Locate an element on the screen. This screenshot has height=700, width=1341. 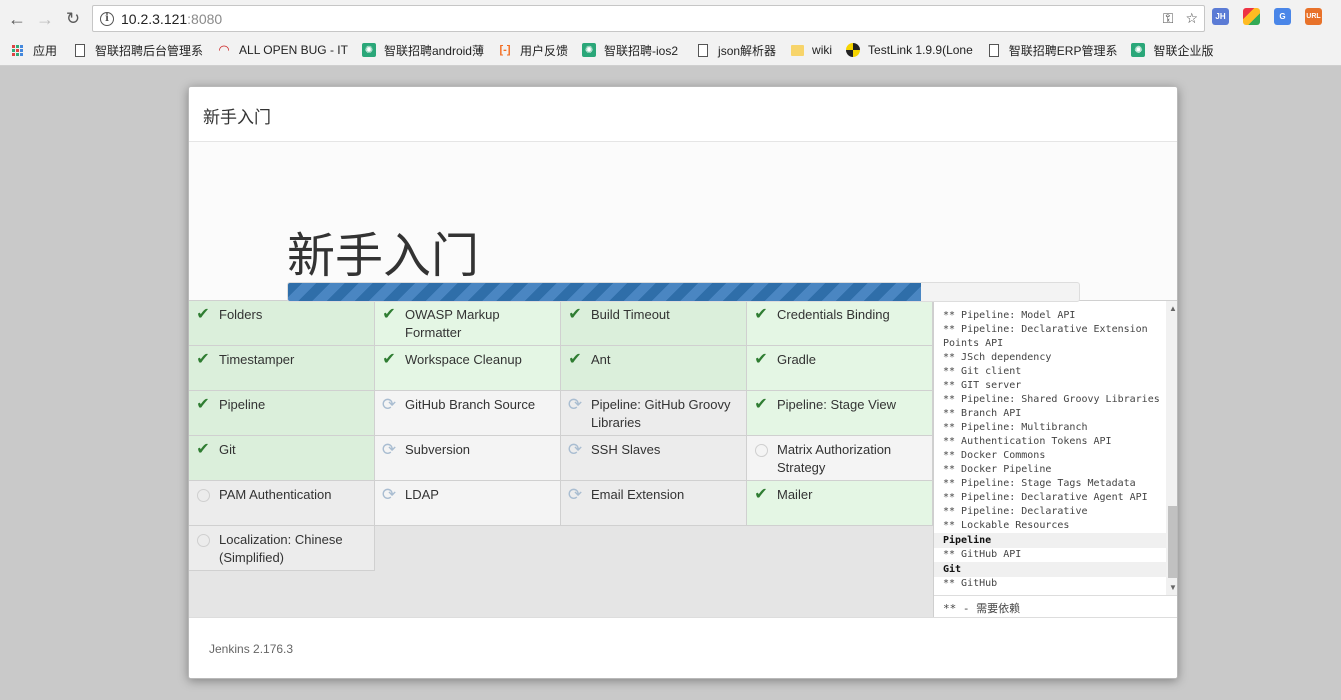
bookmark-item: wiki is located at coordinates (811, 50).